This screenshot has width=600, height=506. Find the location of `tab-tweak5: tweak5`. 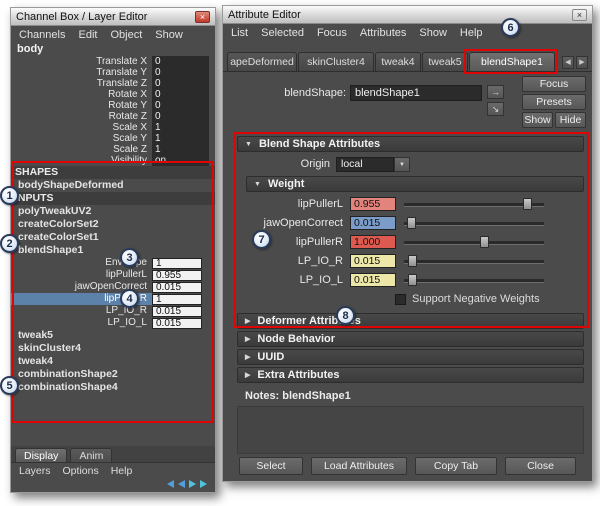

tab-tweak5: tweak5 is located at coordinates (445, 61).